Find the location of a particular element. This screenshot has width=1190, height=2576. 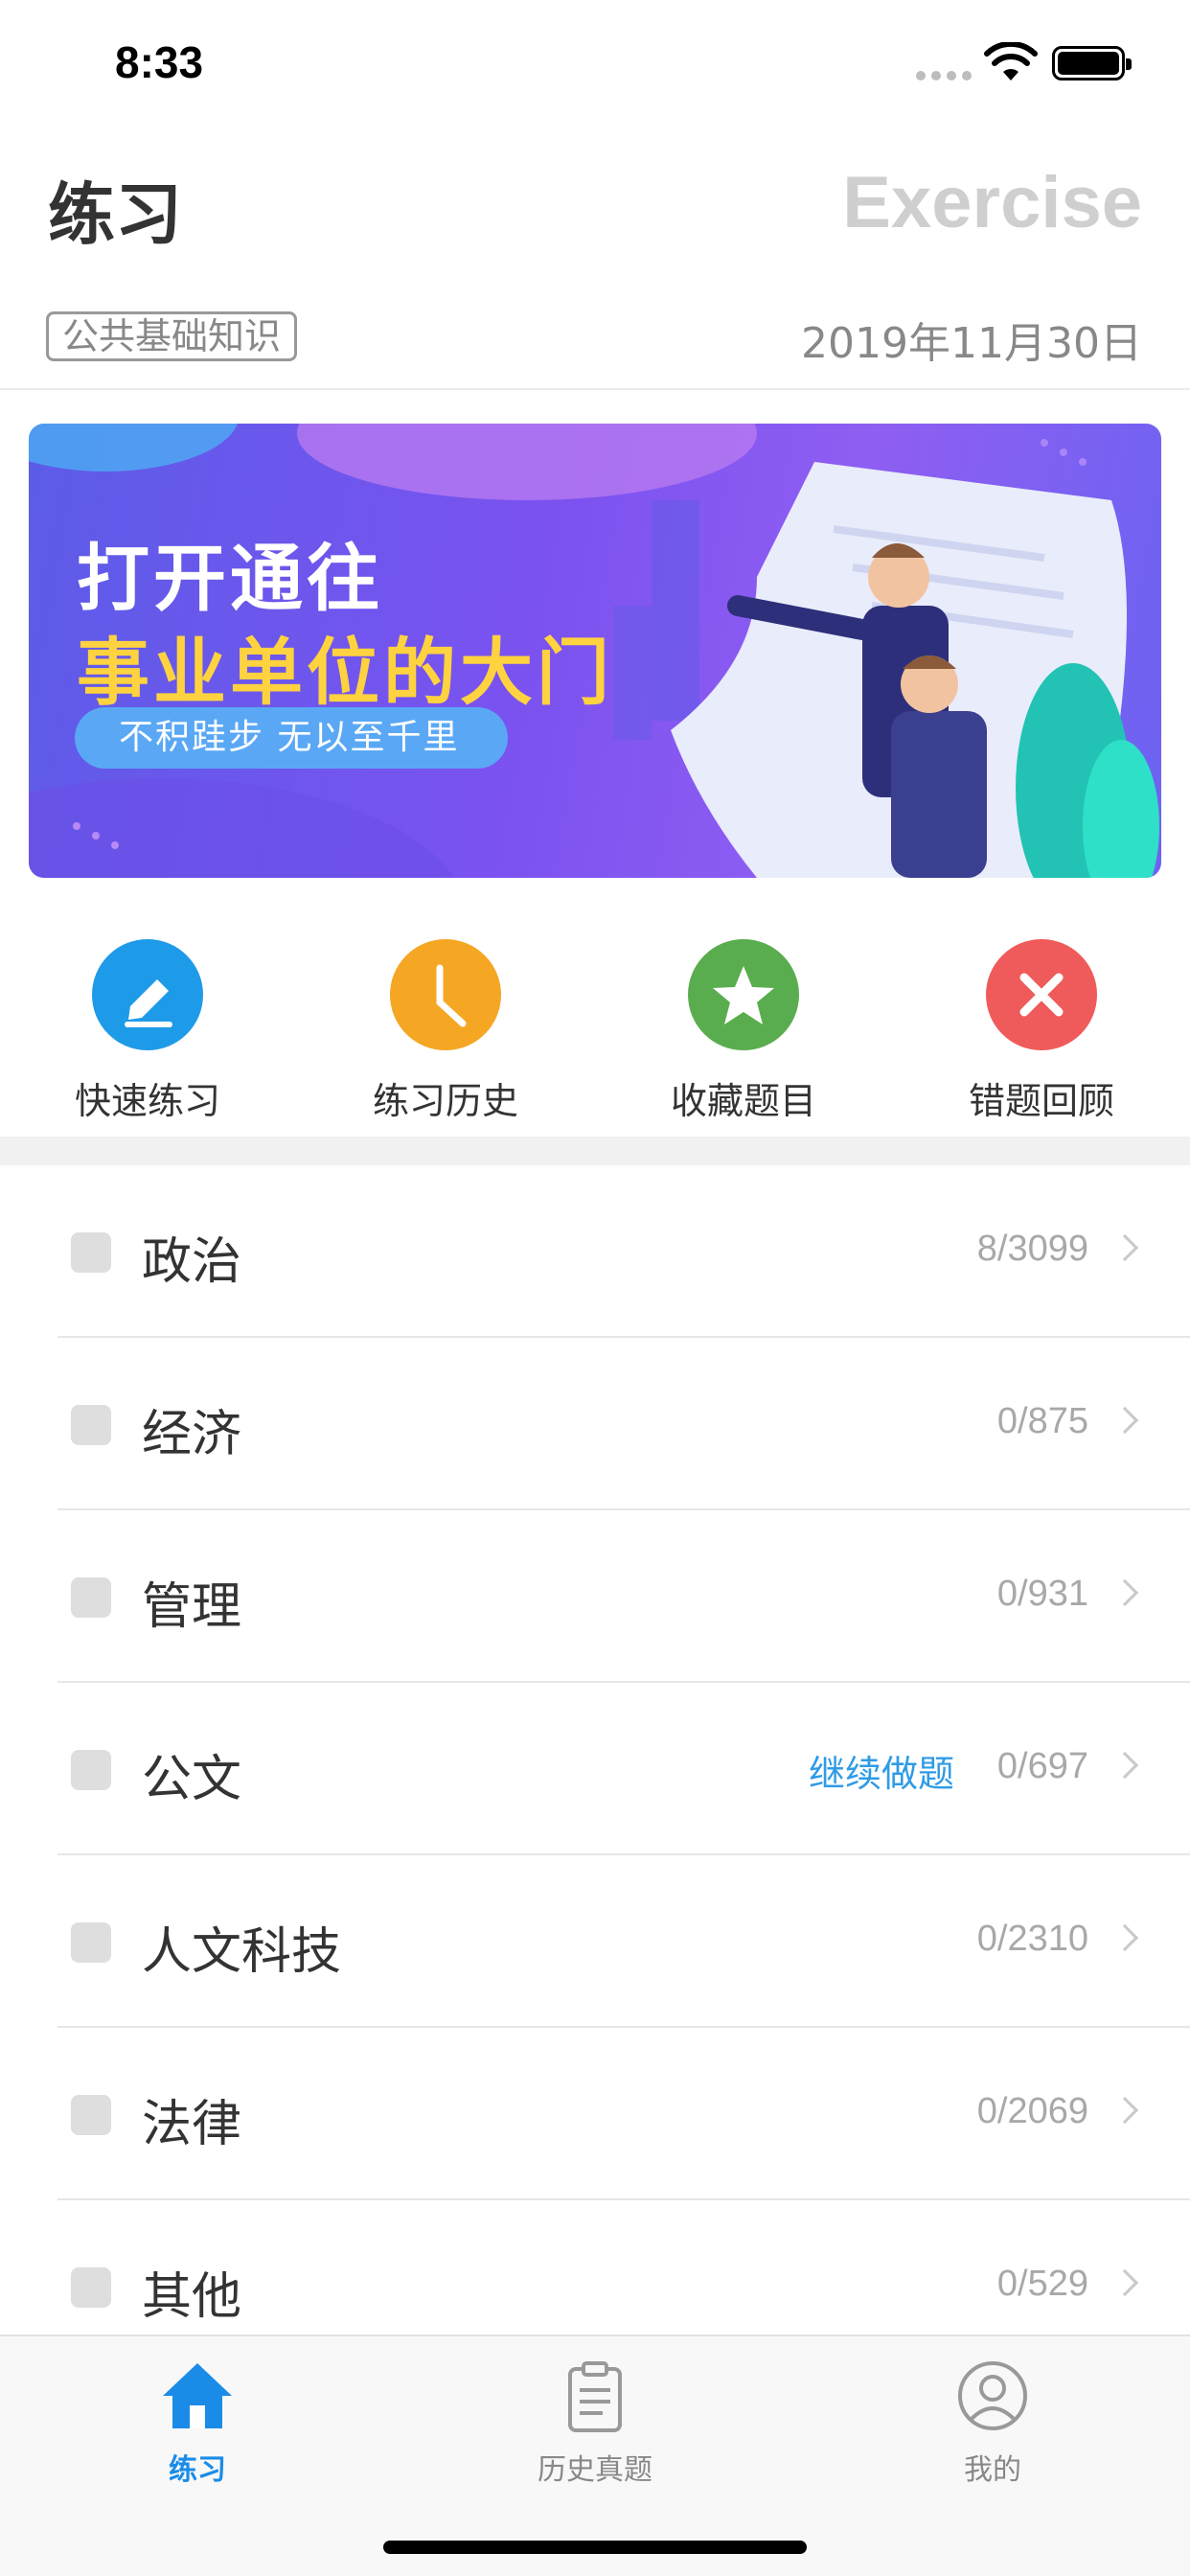

list-item: 政治 8/3099 is located at coordinates (595, 1251).